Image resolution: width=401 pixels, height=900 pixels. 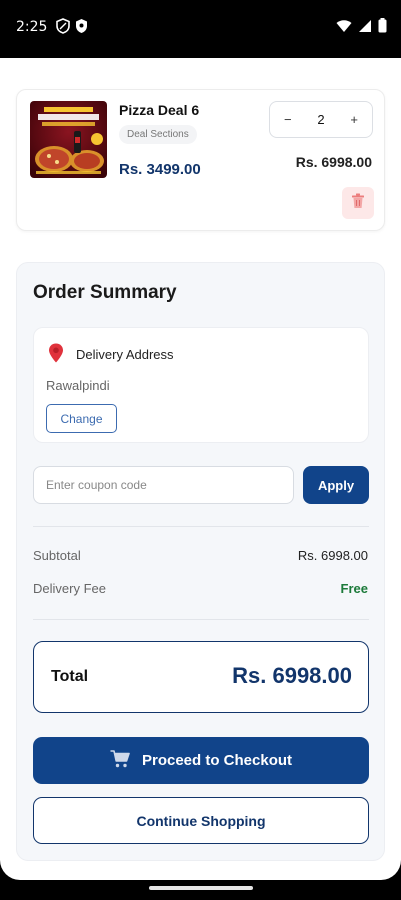 What do you see at coordinates (382, 28) in the screenshot?
I see `battery-icon` at bounding box center [382, 28].